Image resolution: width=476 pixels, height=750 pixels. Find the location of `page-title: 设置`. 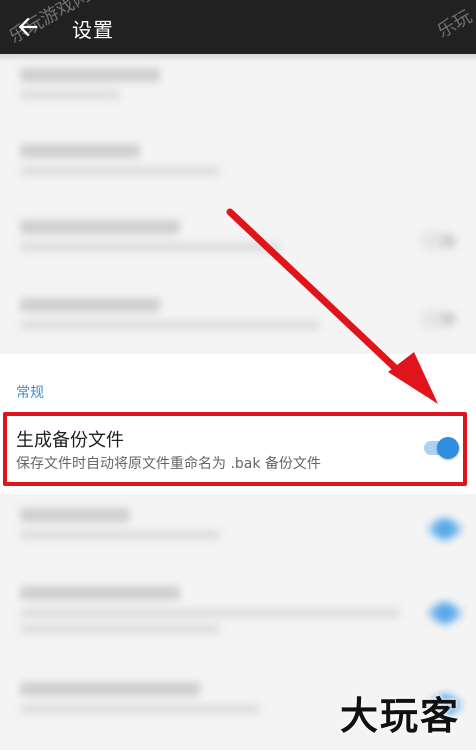

page-title: 设置 is located at coordinates (93, 30).